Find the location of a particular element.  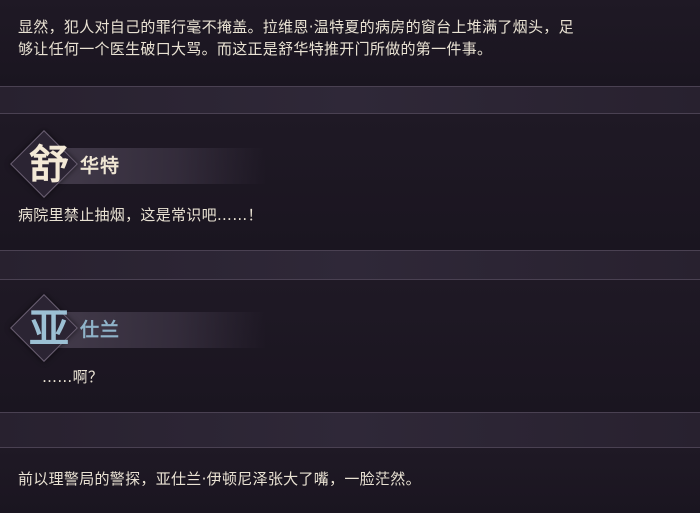

speaker-nameplate-1: 舒 华特 is located at coordinates (143, 164).